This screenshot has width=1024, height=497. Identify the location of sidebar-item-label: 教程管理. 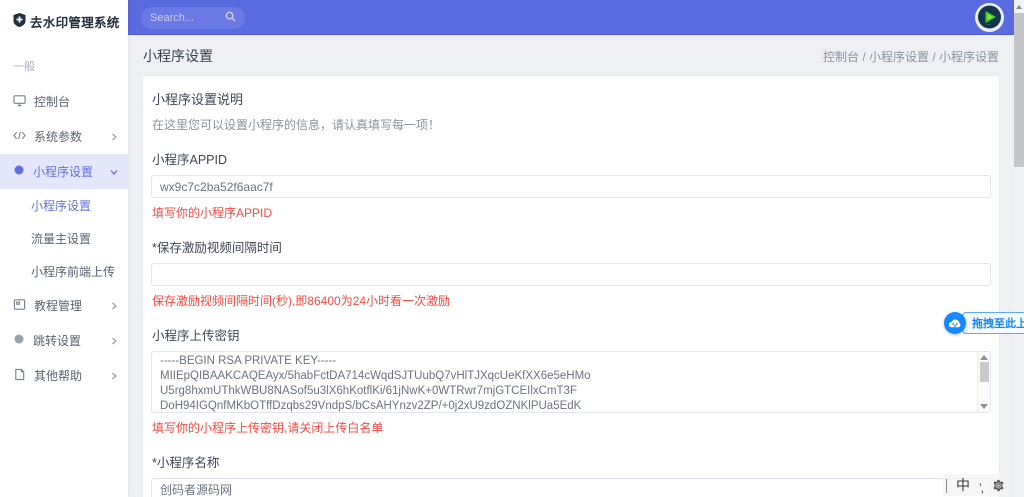
(58, 306).